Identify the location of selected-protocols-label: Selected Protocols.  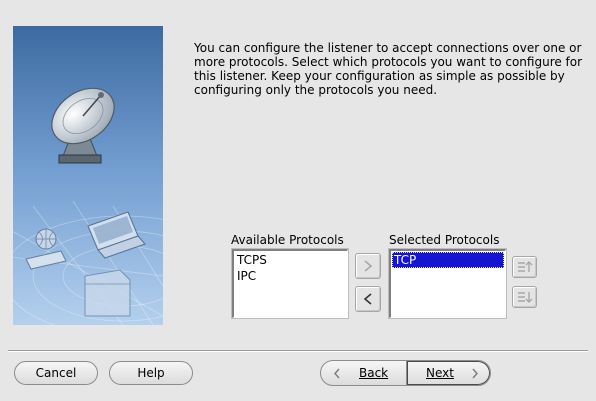
(444, 240).